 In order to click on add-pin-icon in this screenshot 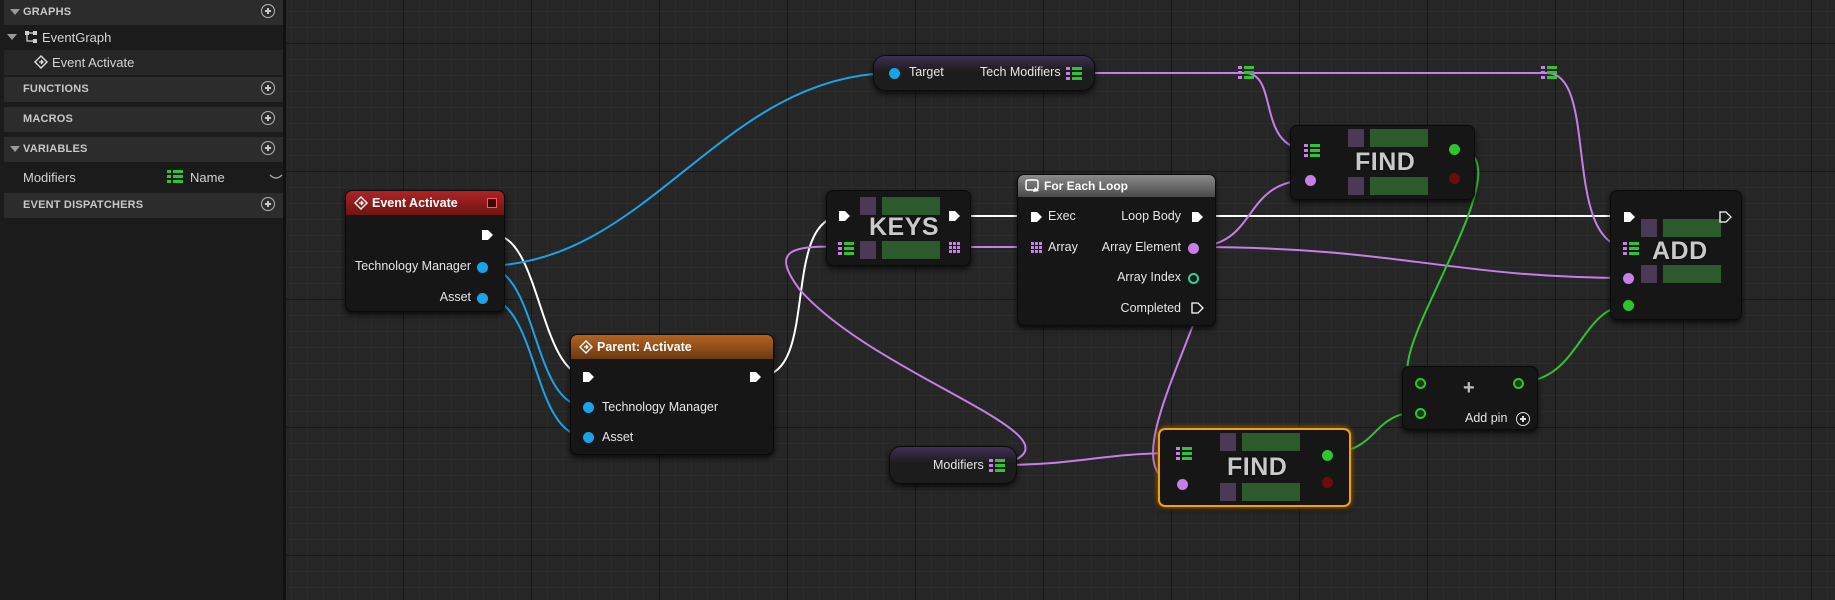, I will do `click(1523, 419)`.